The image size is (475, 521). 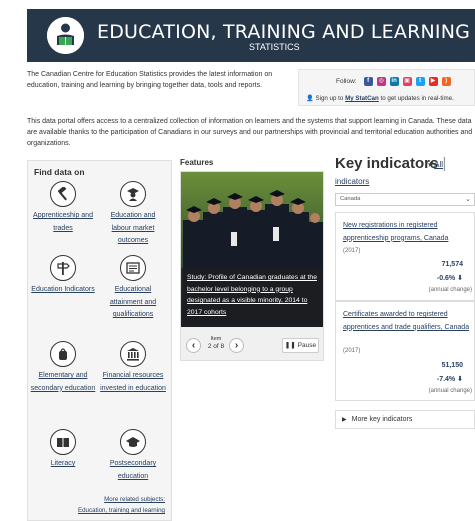 I want to click on instagram-icon: ◎, so click(x=381, y=81).